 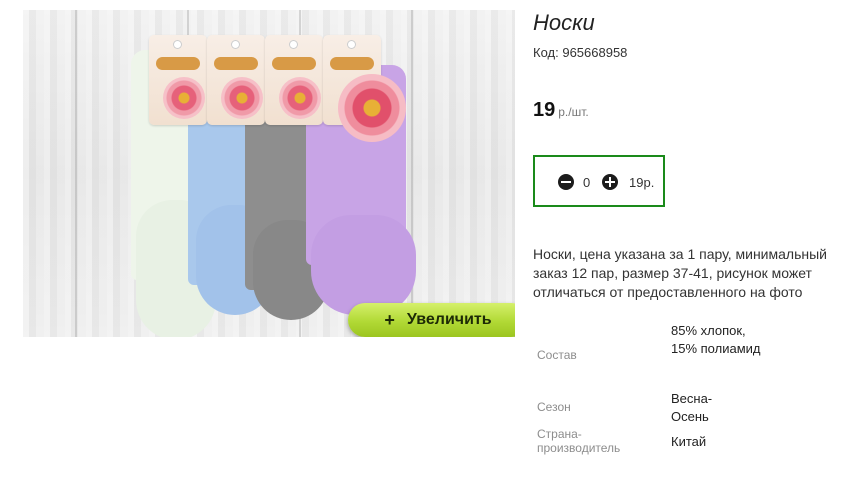 I want to click on spec-label-season: Сезон, so click(x=554, y=407).